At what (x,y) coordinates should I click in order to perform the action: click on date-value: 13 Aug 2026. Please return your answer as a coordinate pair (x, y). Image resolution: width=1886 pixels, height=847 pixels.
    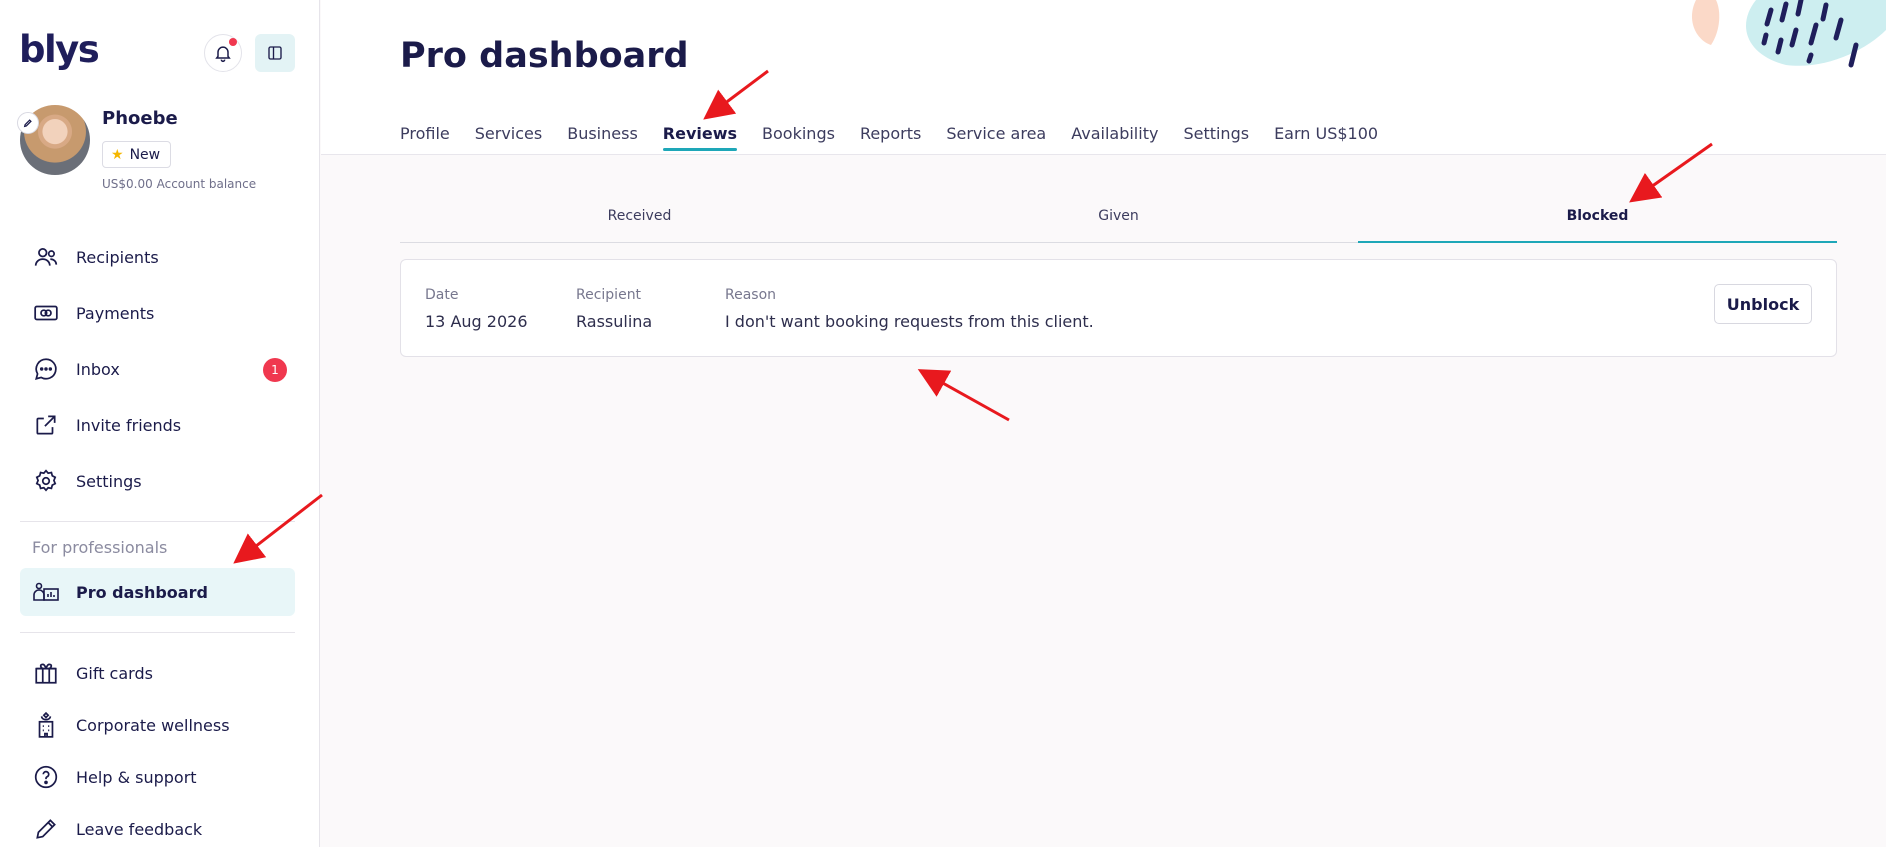
    Looking at the image, I should click on (476, 321).